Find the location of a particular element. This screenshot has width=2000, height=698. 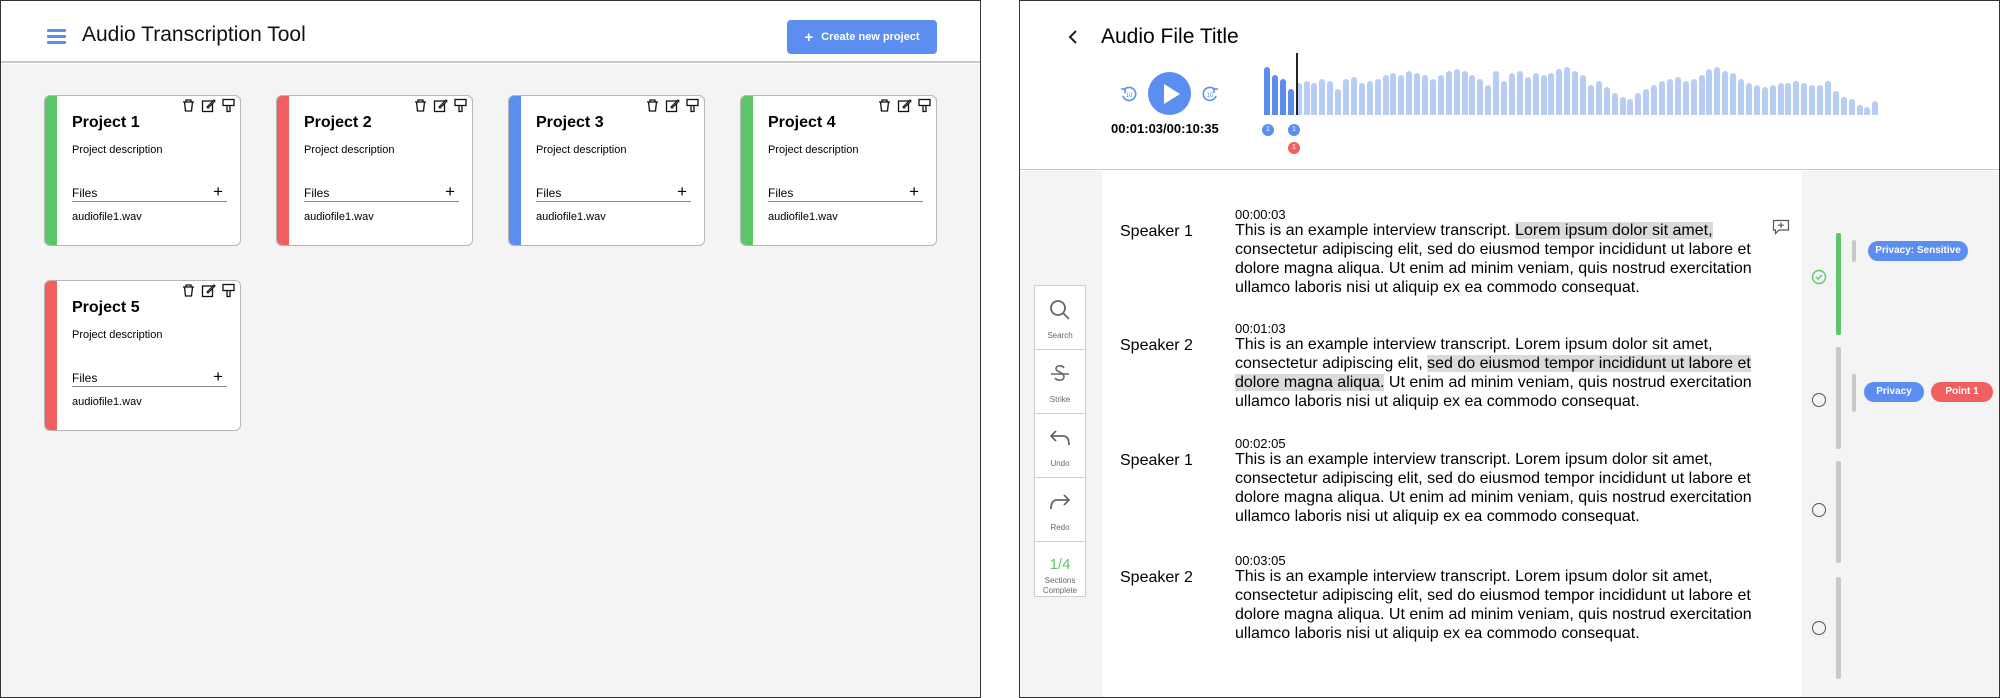

section-timestamp: 00:03:05 is located at coordinates (1260, 560).